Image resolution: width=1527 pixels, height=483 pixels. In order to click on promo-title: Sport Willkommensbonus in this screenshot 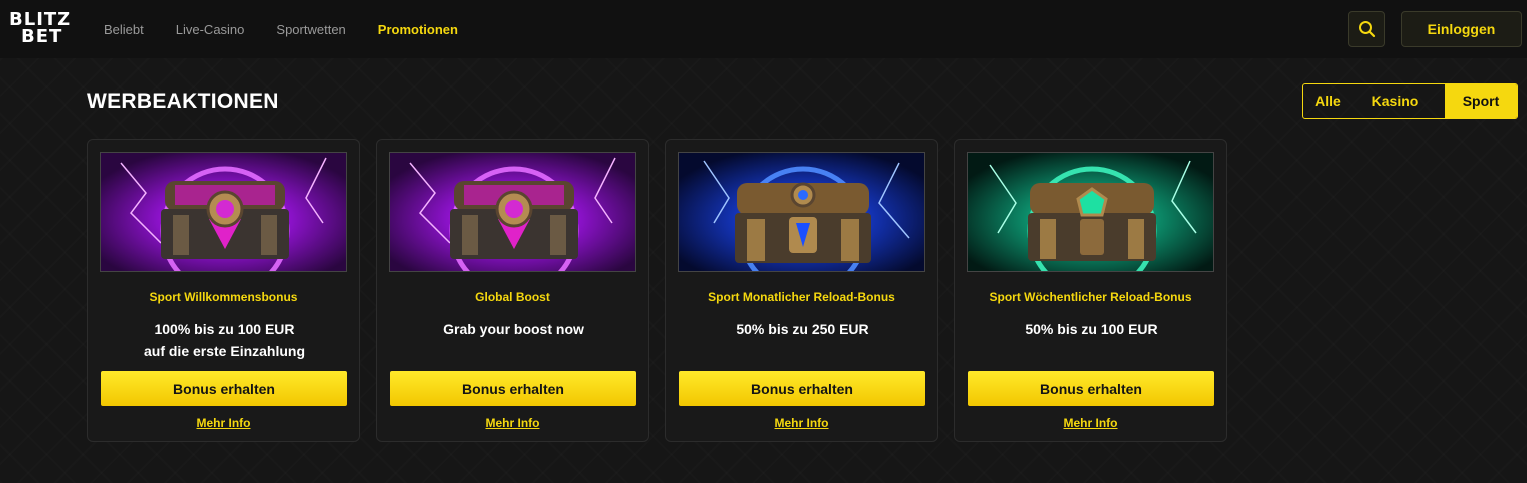, I will do `click(223, 297)`.